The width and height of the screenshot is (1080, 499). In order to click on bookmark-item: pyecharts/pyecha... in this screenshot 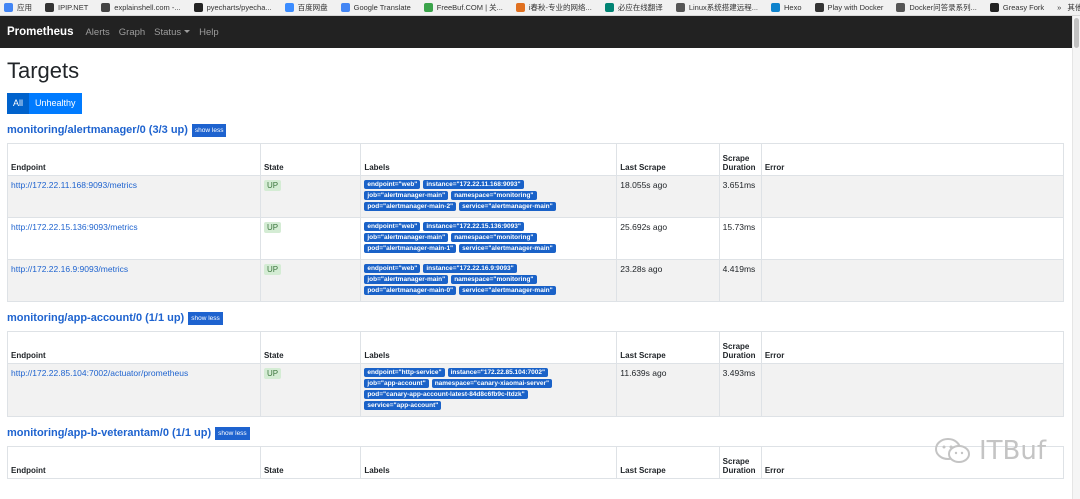, I will do `click(232, 7)`.